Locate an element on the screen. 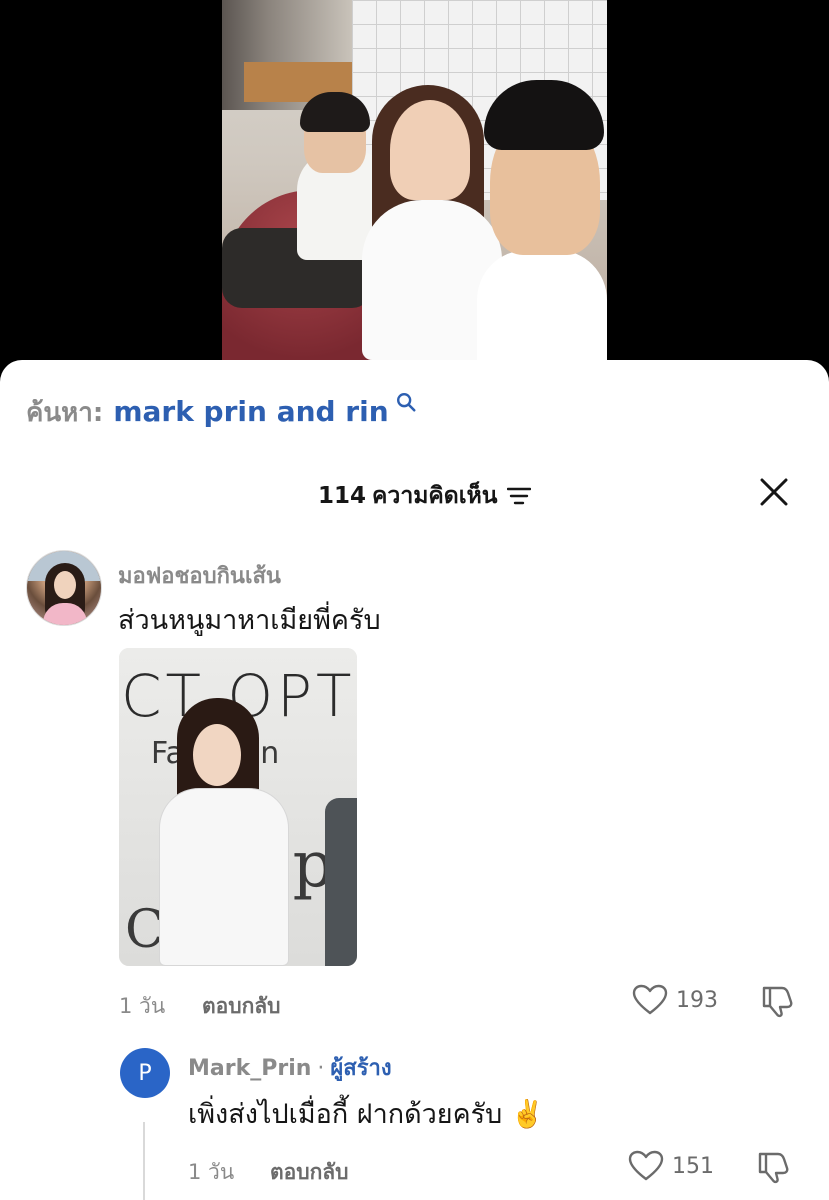  search-suggestion: ค้นหา: mark prin and rin is located at coordinates (221, 414).